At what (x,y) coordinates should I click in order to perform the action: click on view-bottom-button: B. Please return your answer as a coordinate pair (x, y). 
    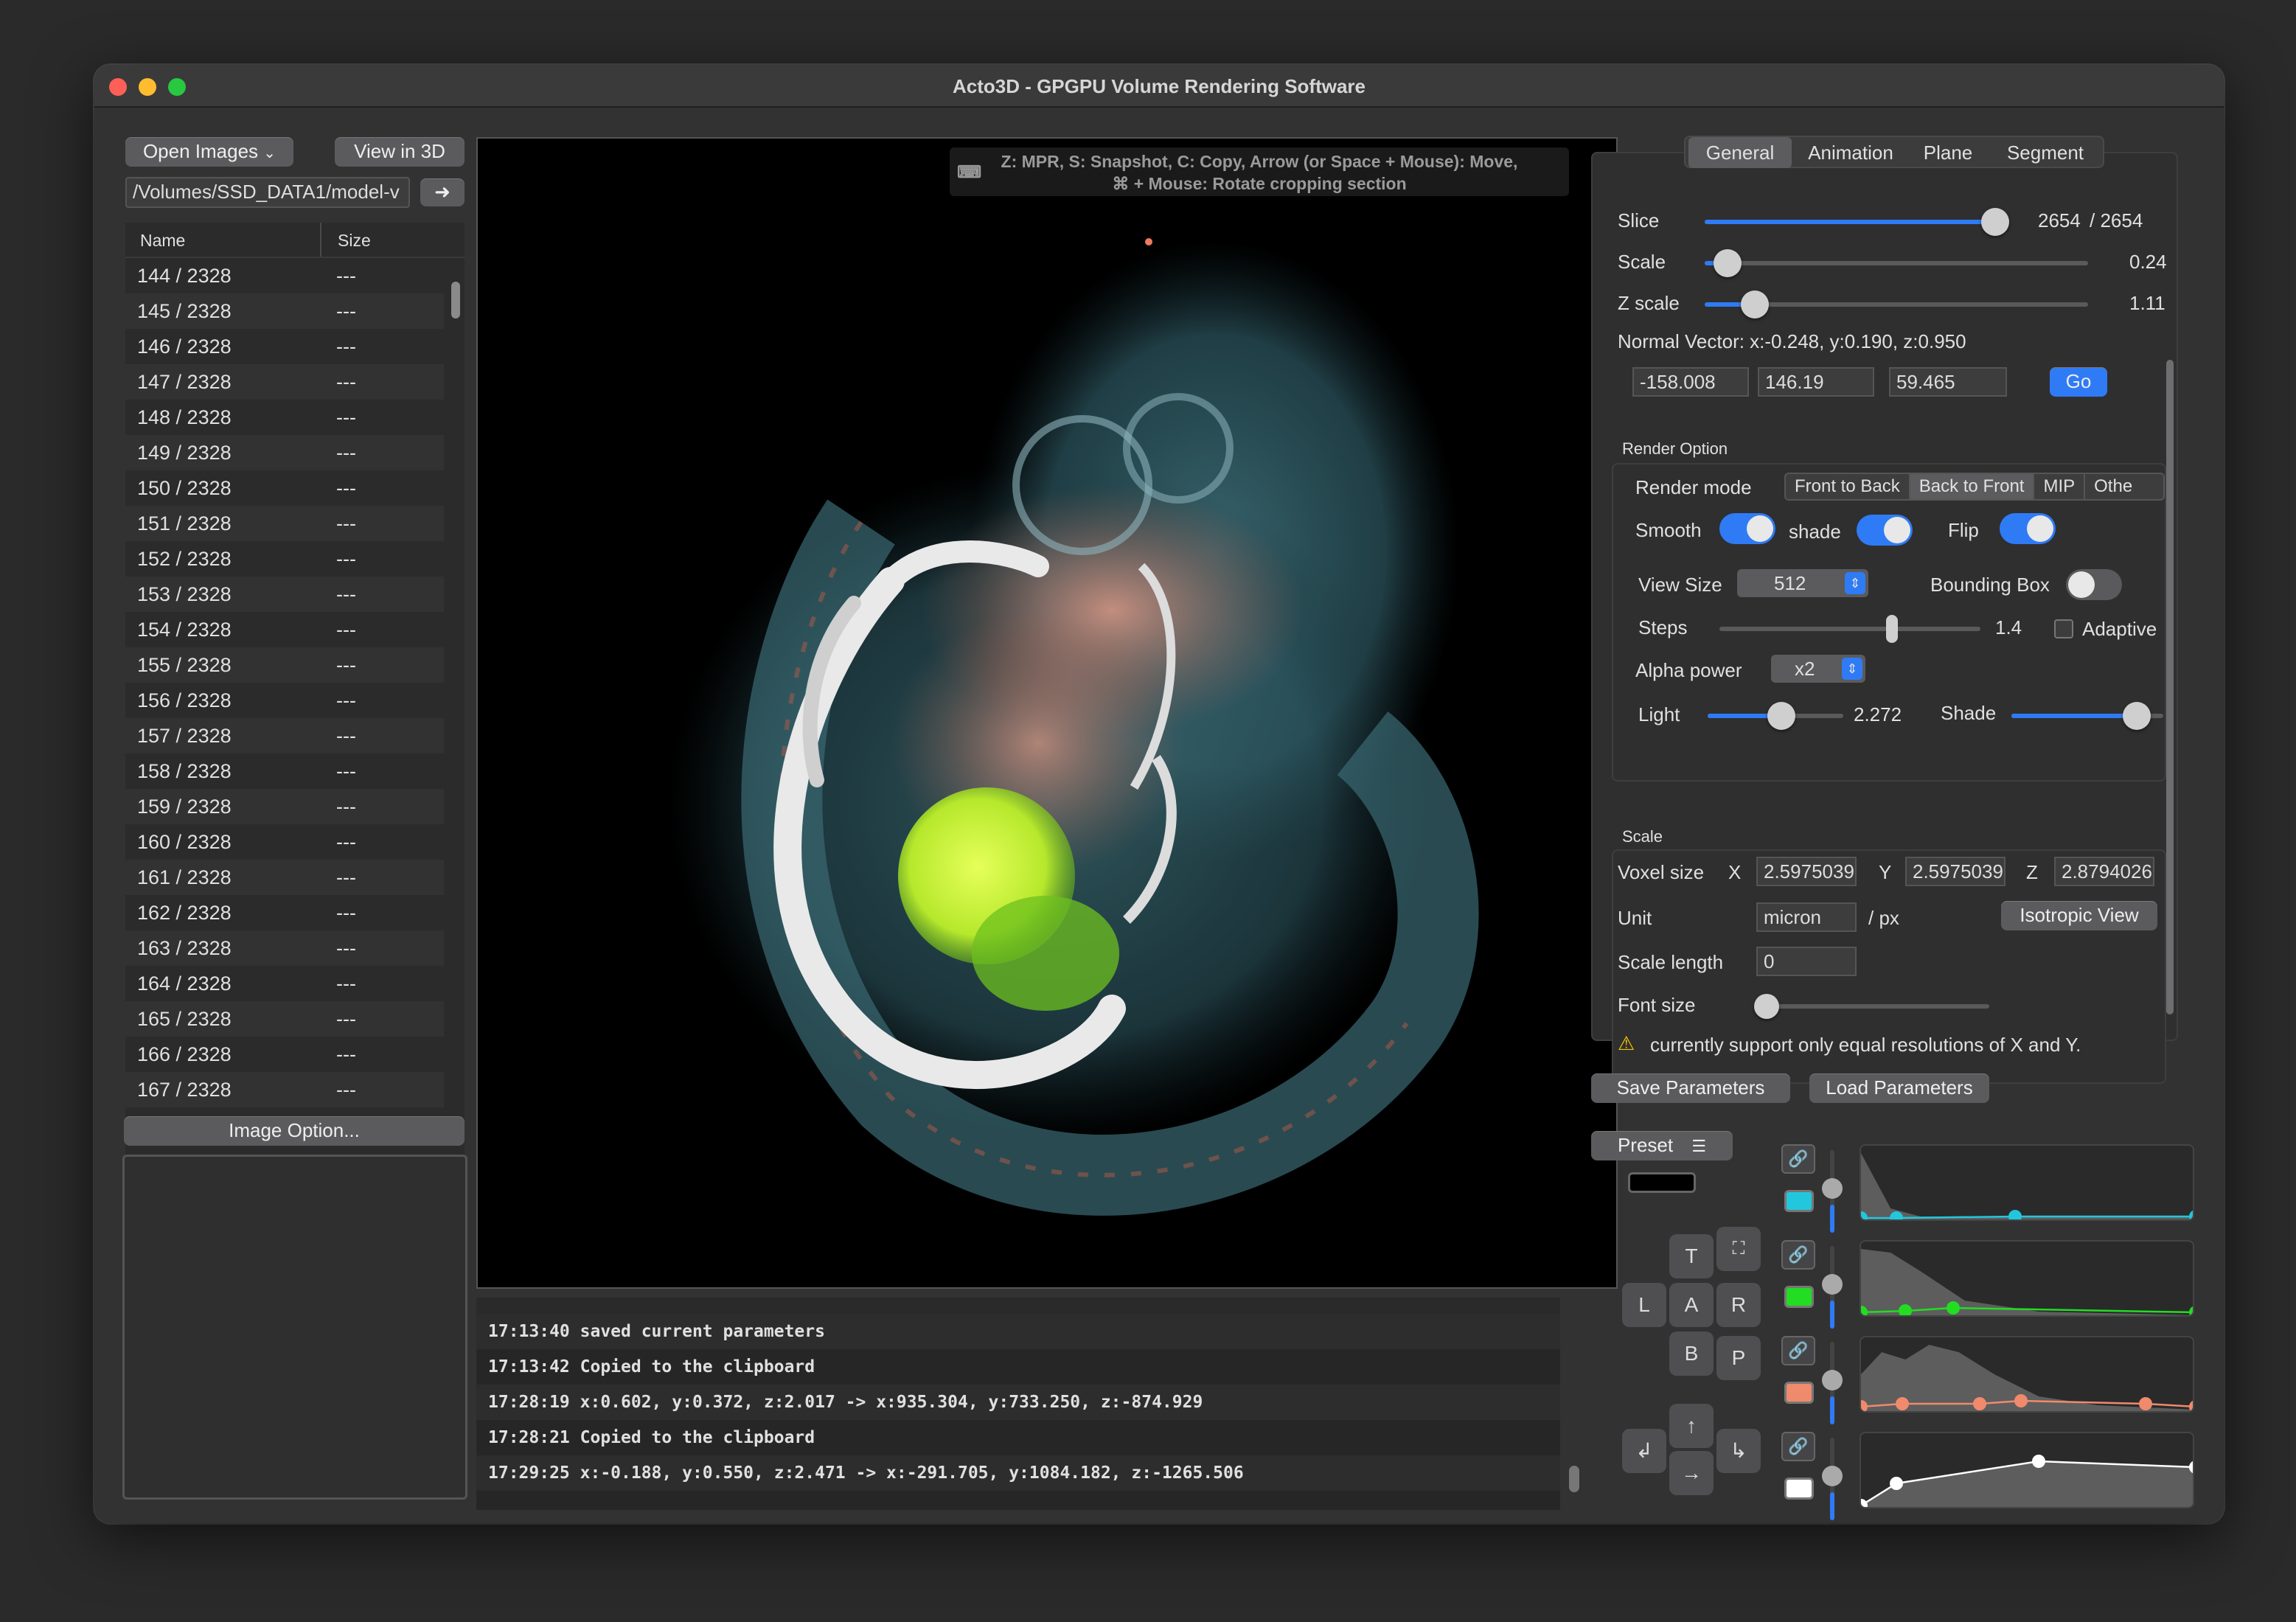
    Looking at the image, I should click on (1691, 1354).